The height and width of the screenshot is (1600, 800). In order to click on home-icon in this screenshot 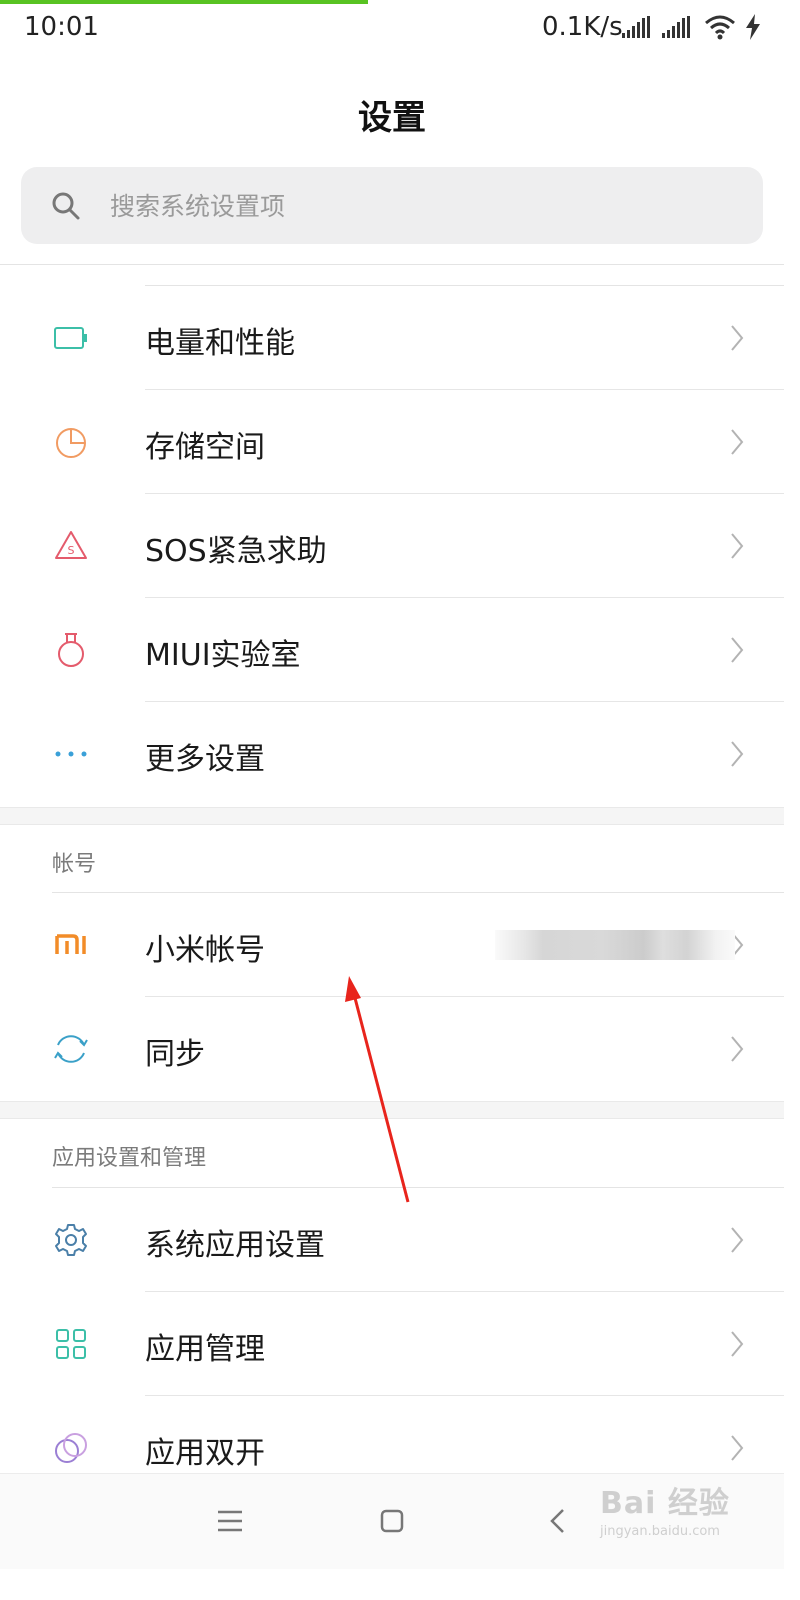, I will do `click(392, 1521)`.